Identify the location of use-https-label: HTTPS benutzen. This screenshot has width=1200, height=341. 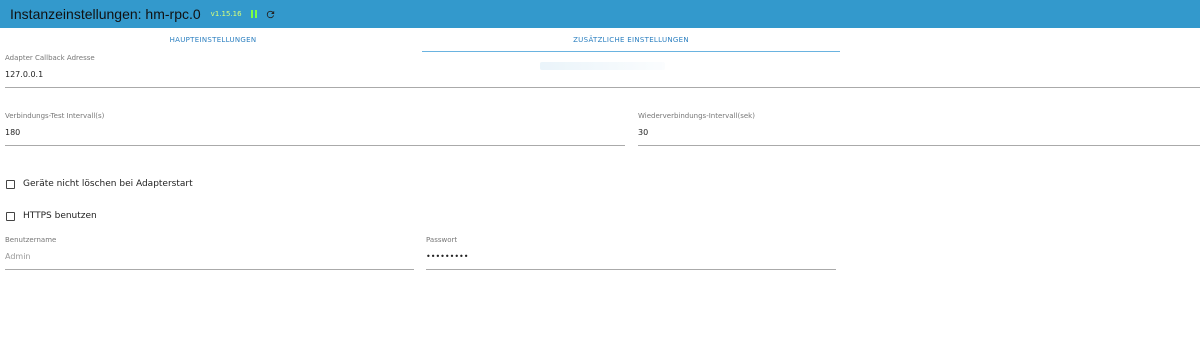
(60, 216).